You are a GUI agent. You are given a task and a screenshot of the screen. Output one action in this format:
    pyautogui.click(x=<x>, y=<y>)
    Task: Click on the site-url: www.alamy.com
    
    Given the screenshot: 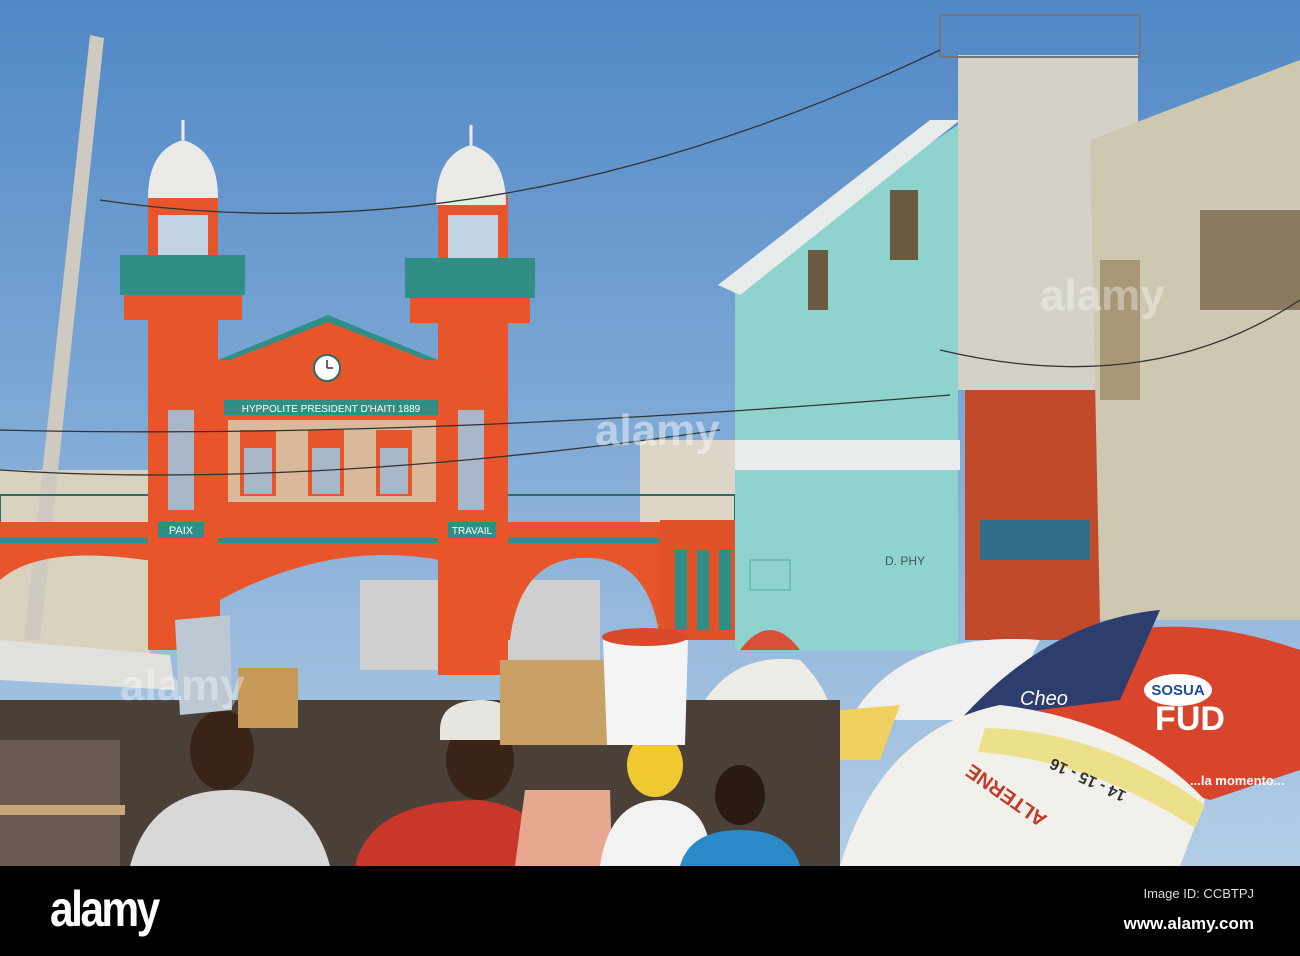 What is the action you would take?
    pyautogui.click(x=1188, y=923)
    